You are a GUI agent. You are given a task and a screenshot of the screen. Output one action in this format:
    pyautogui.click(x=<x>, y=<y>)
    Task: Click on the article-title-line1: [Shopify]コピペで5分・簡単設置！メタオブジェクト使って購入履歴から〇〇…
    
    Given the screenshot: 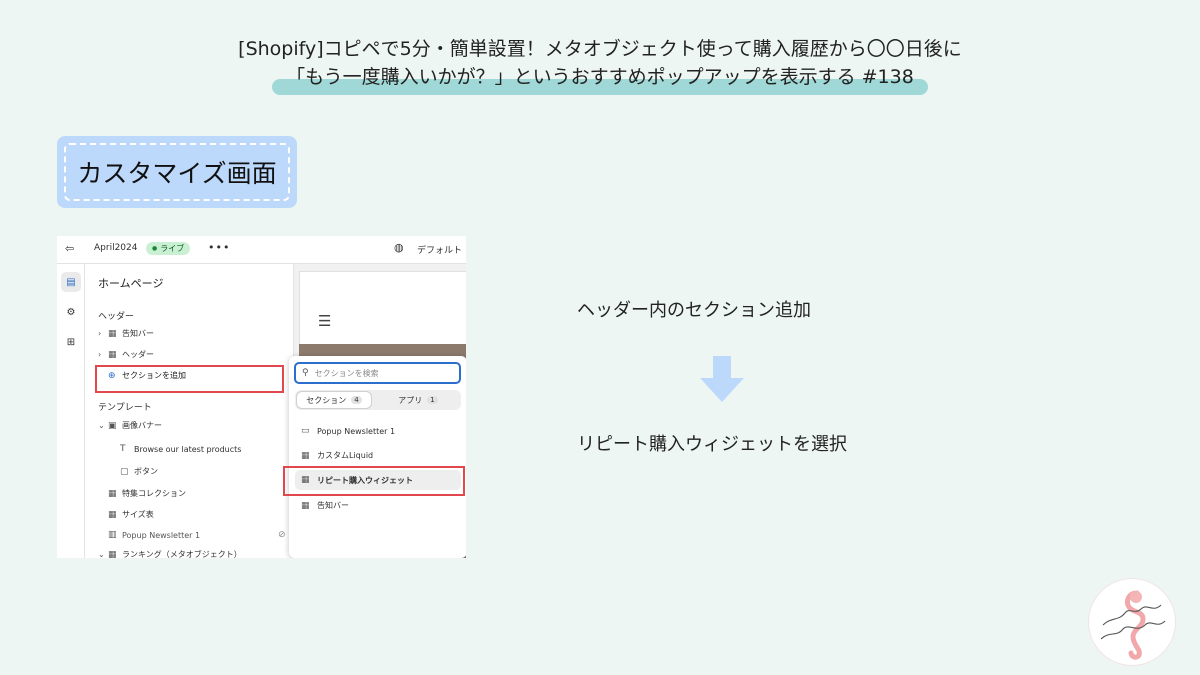 What is the action you would take?
    pyautogui.click(x=600, y=49)
    